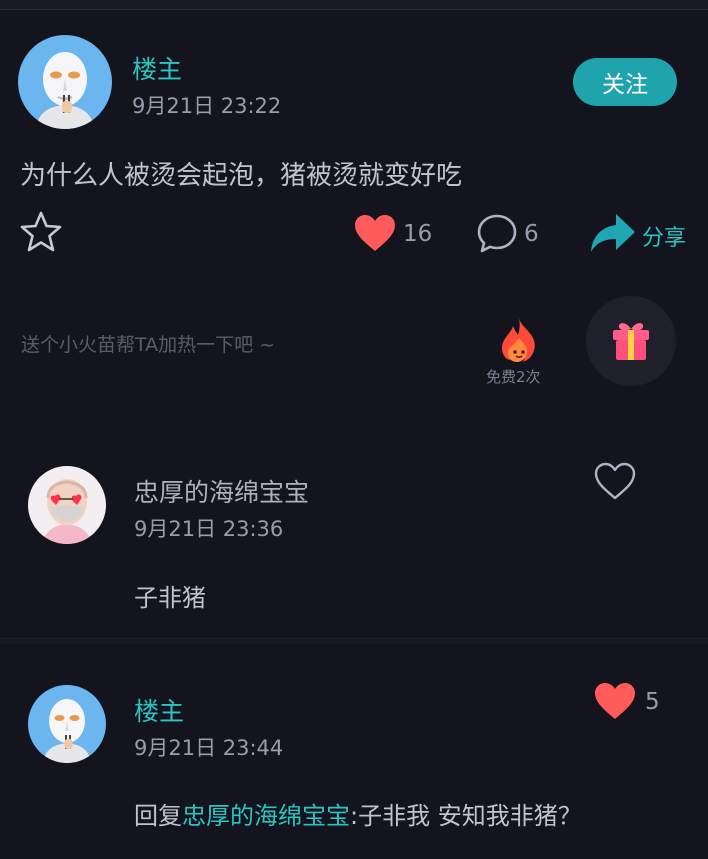 This screenshot has height=859, width=708. What do you see at coordinates (207, 106) in the screenshot?
I see `post-time: 9月21日 23:22` at bounding box center [207, 106].